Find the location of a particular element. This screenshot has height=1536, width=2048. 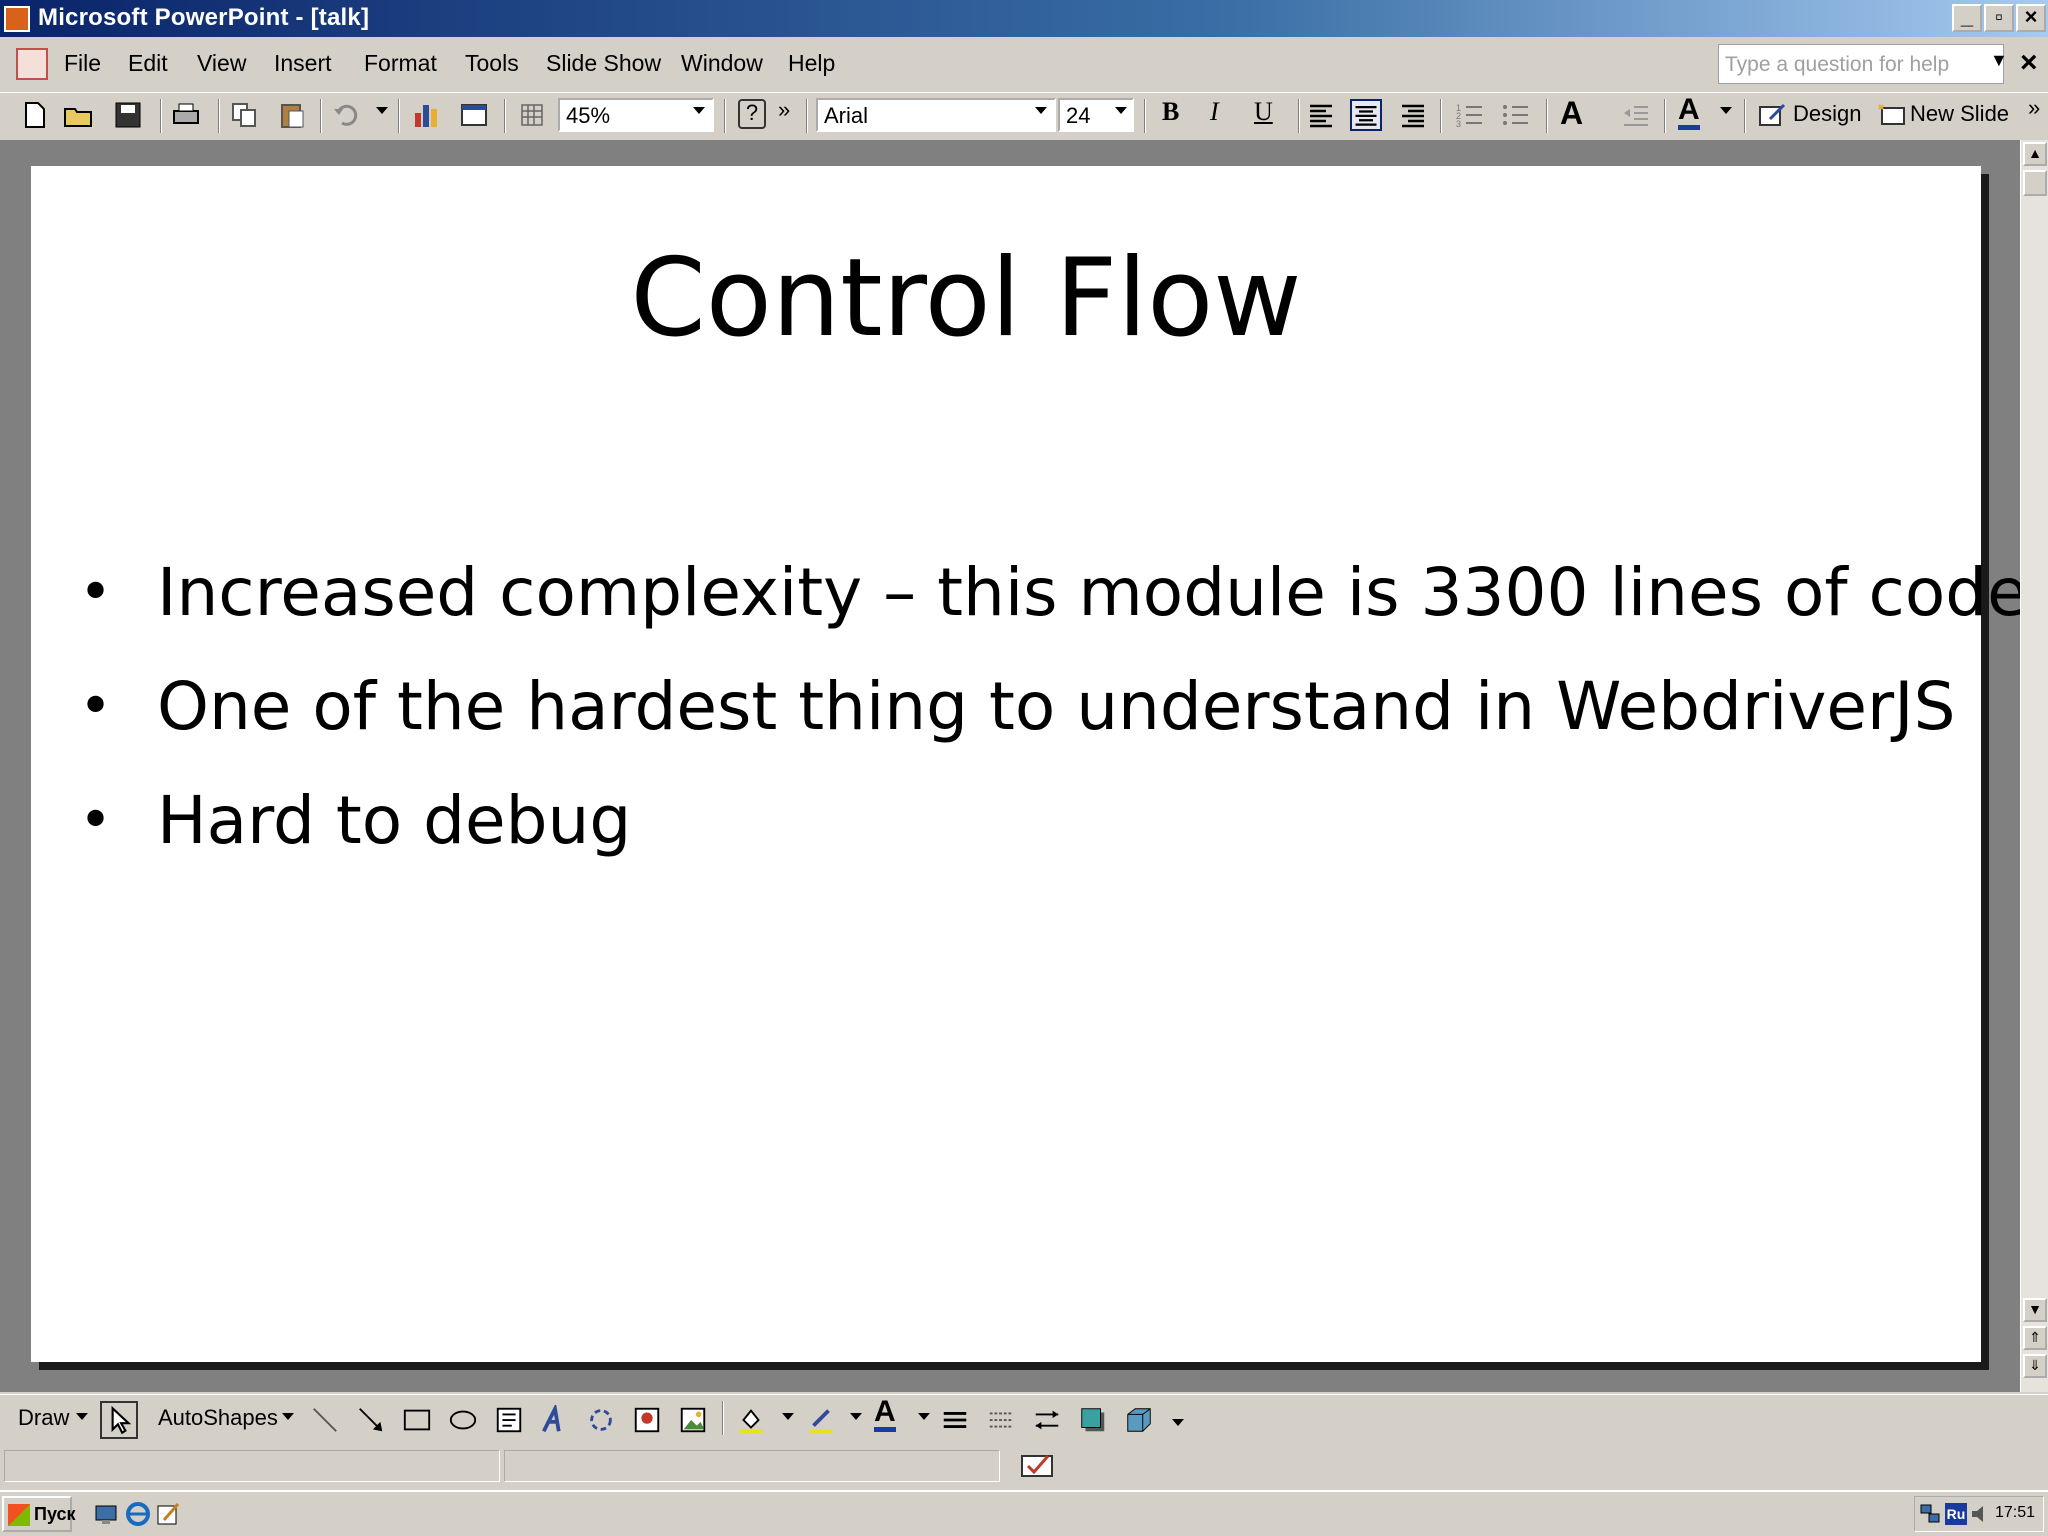

menu-view: View is located at coordinates (221, 63).